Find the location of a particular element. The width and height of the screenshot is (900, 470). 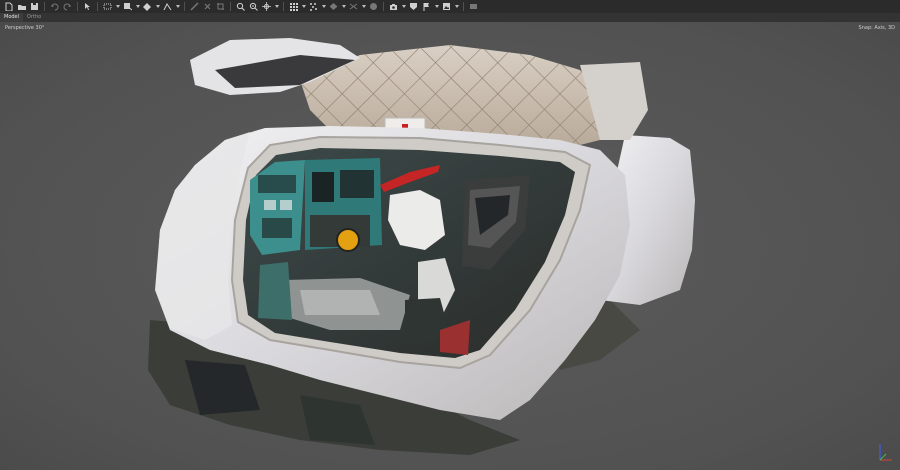

rect-select-button is located at coordinates (107, 6).